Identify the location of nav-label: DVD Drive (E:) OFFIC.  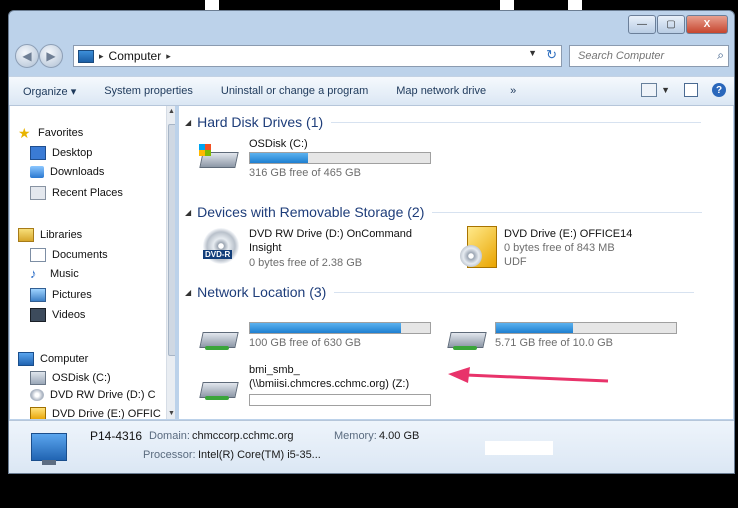
(106, 413).